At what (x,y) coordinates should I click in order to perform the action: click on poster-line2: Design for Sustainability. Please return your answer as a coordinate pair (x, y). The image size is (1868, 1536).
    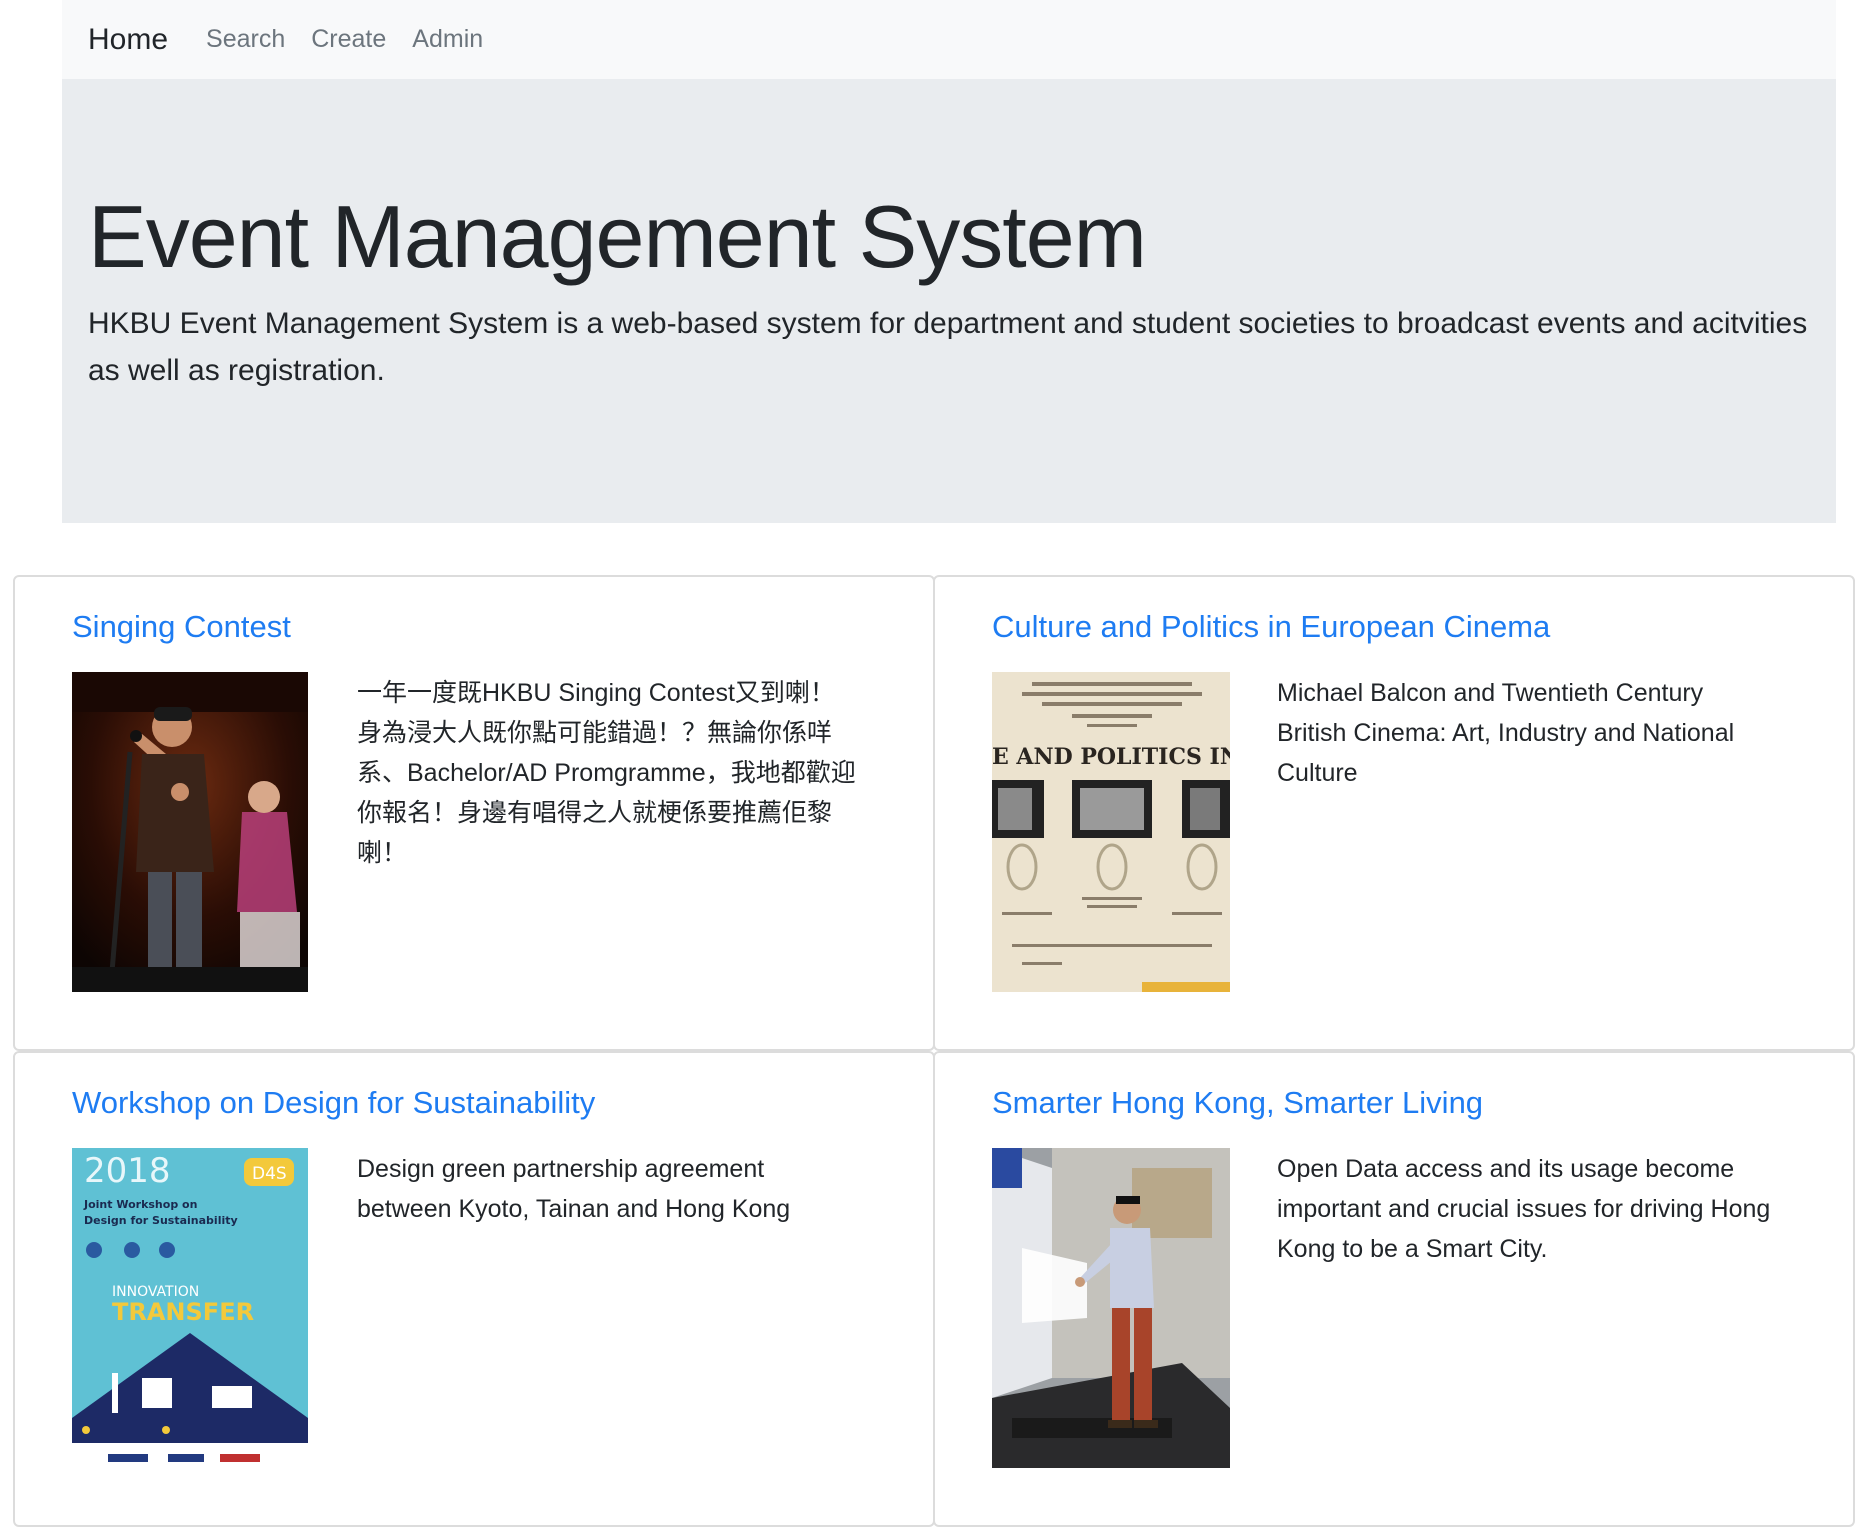
    Looking at the image, I should click on (161, 1220).